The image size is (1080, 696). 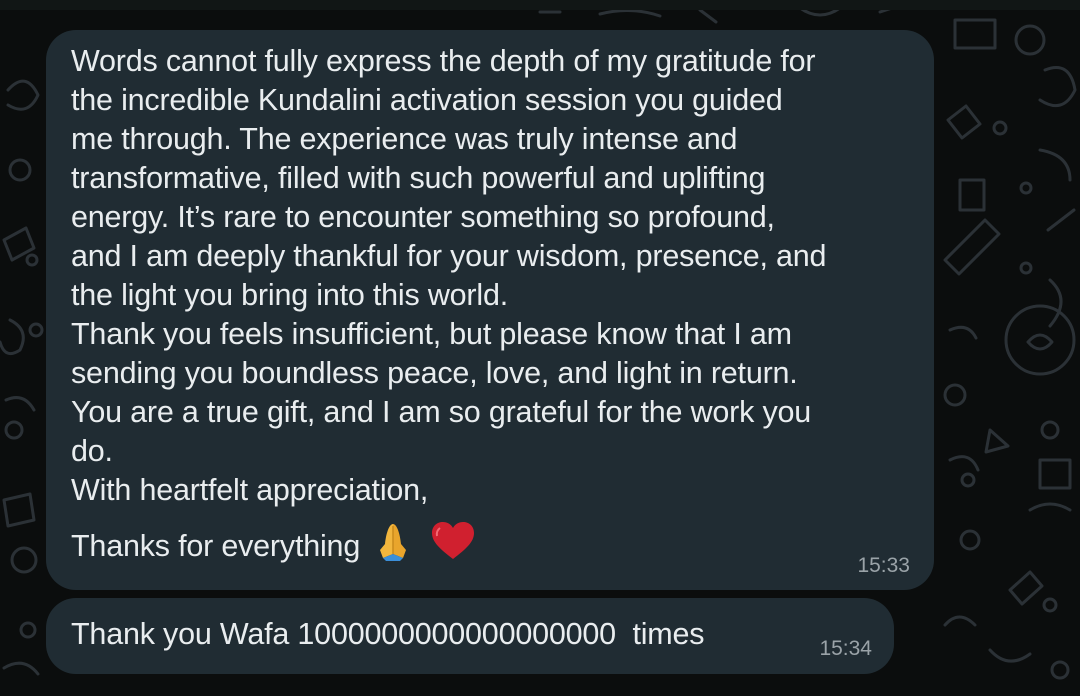 I want to click on message-closing-line: Thanks for everything, so click(x=273, y=546).